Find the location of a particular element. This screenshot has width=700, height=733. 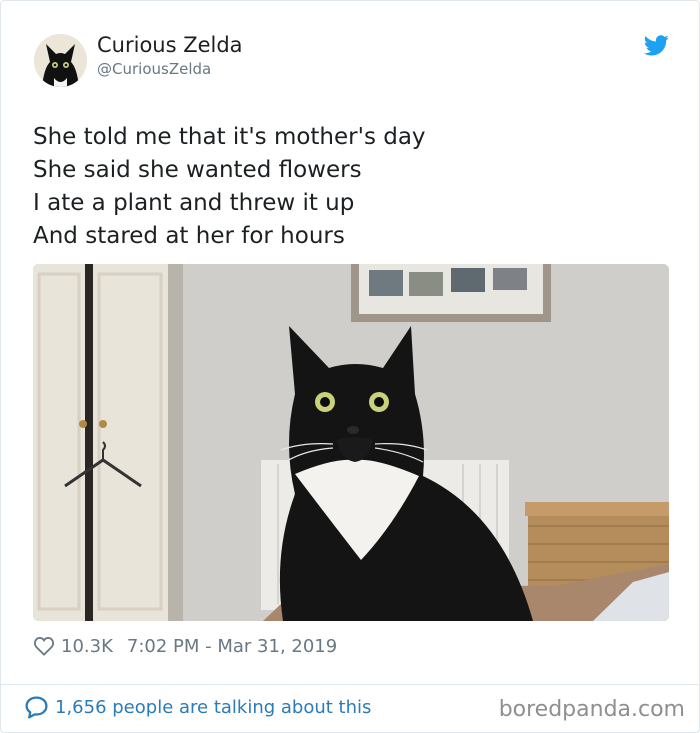

twitter-bird-icon is located at coordinates (656, 45).